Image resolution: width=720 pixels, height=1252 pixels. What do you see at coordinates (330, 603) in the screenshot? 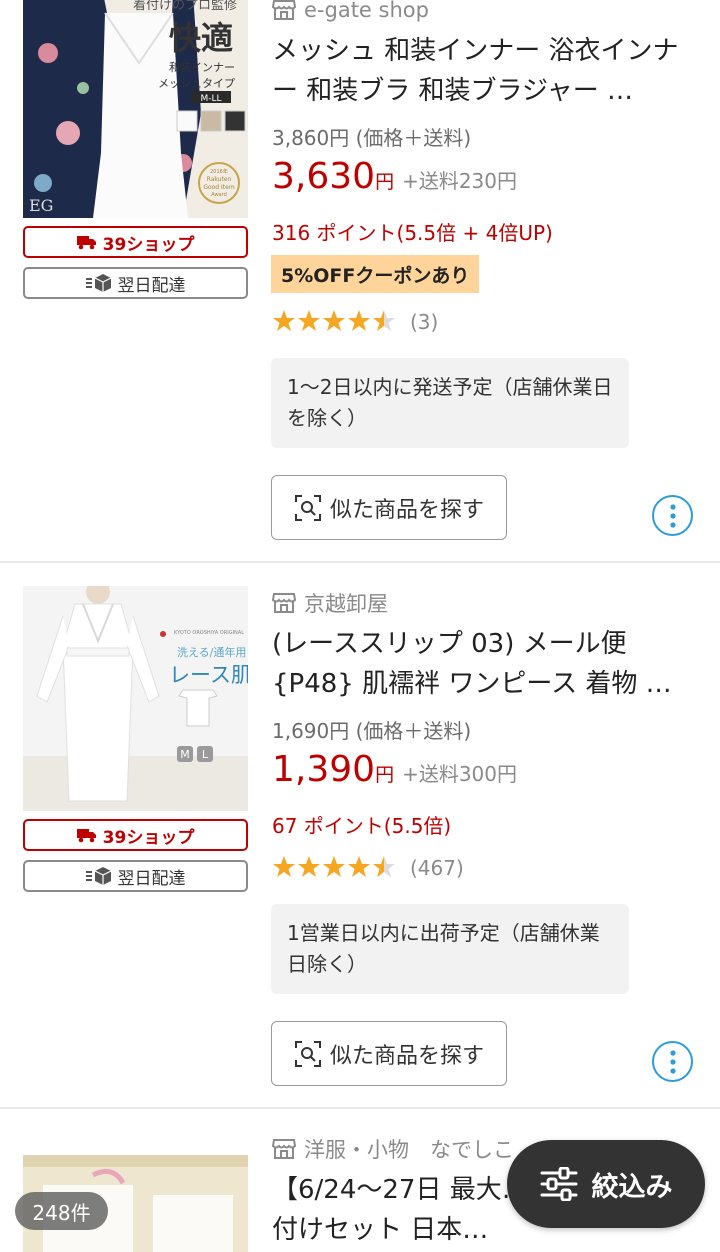
I see `shop-name: 京越卸屋` at bounding box center [330, 603].